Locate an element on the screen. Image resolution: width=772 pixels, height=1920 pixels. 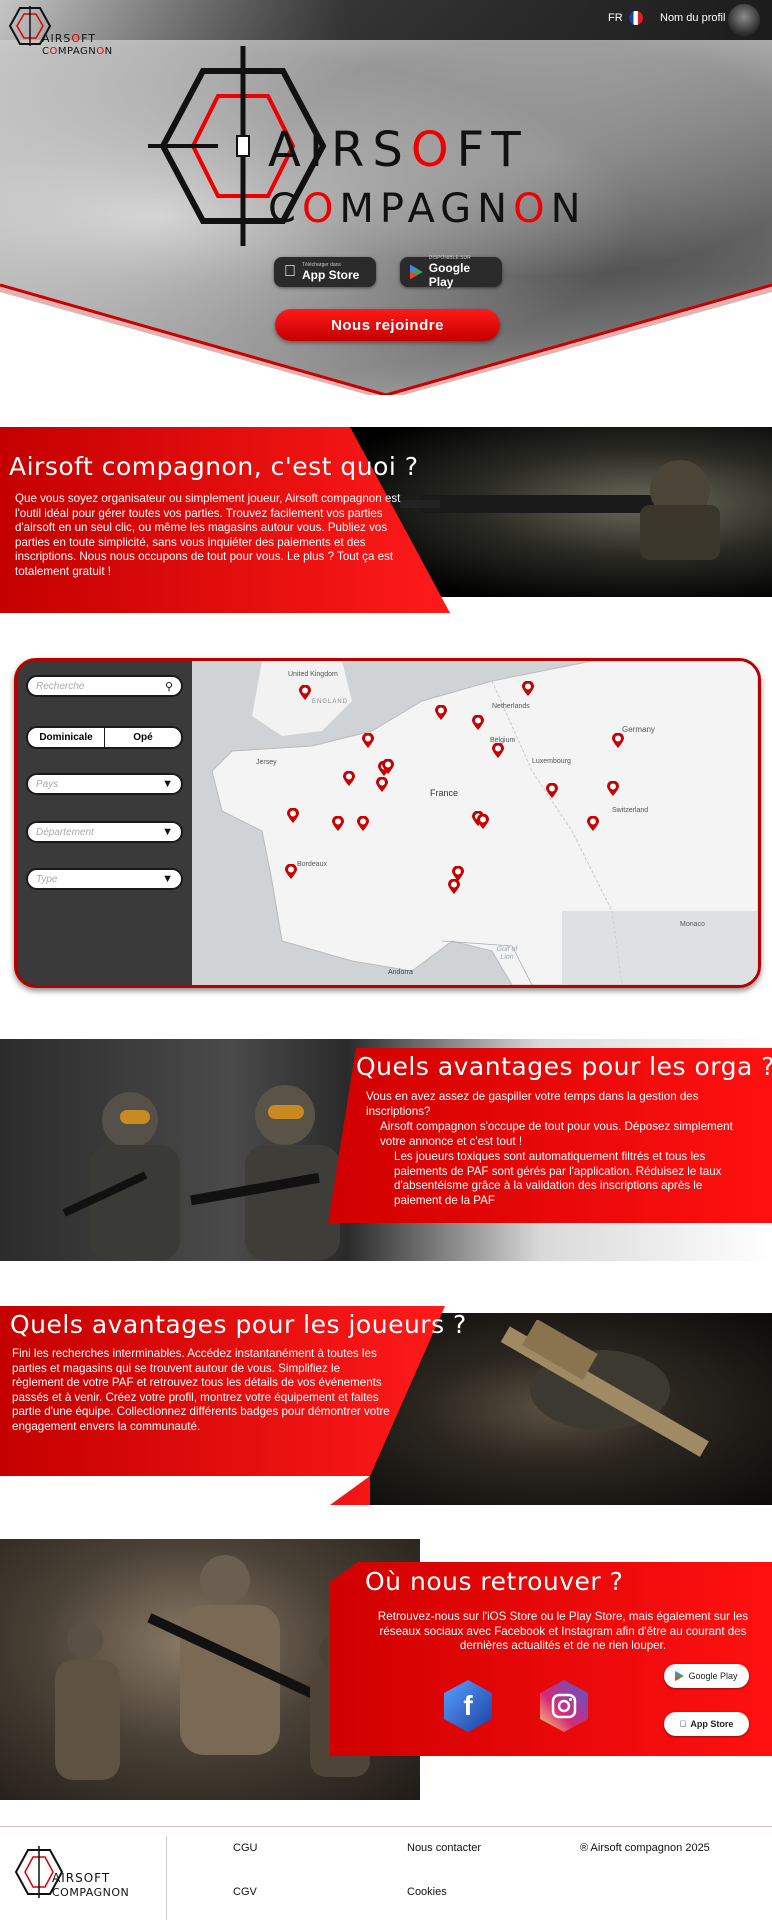
find-google-play-button: Google Play is located at coordinates (706, 1676).